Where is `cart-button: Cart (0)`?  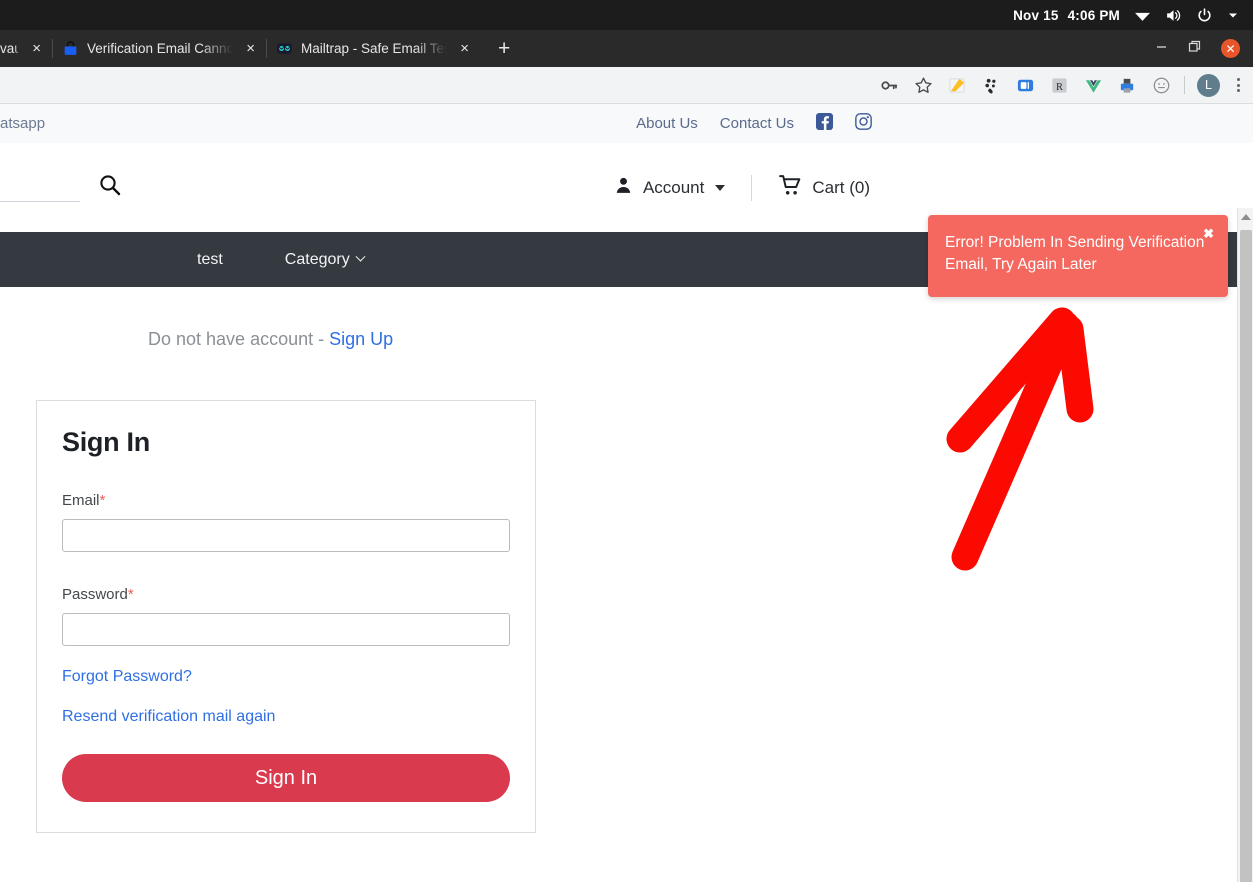
cart-button: Cart (0) is located at coordinates (824, 188).